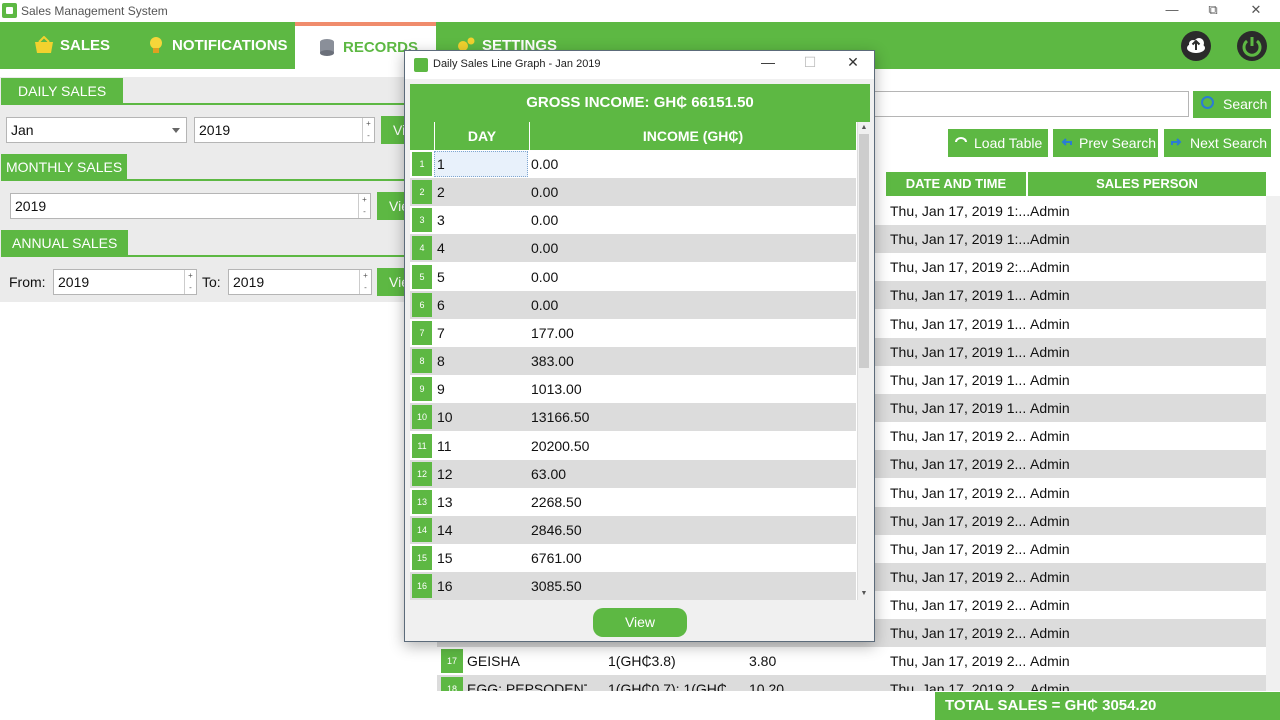  What do you see at coordinates (441, 248) in the screenshot?
I see `row-day: 4` at bounding box center [441, 248].